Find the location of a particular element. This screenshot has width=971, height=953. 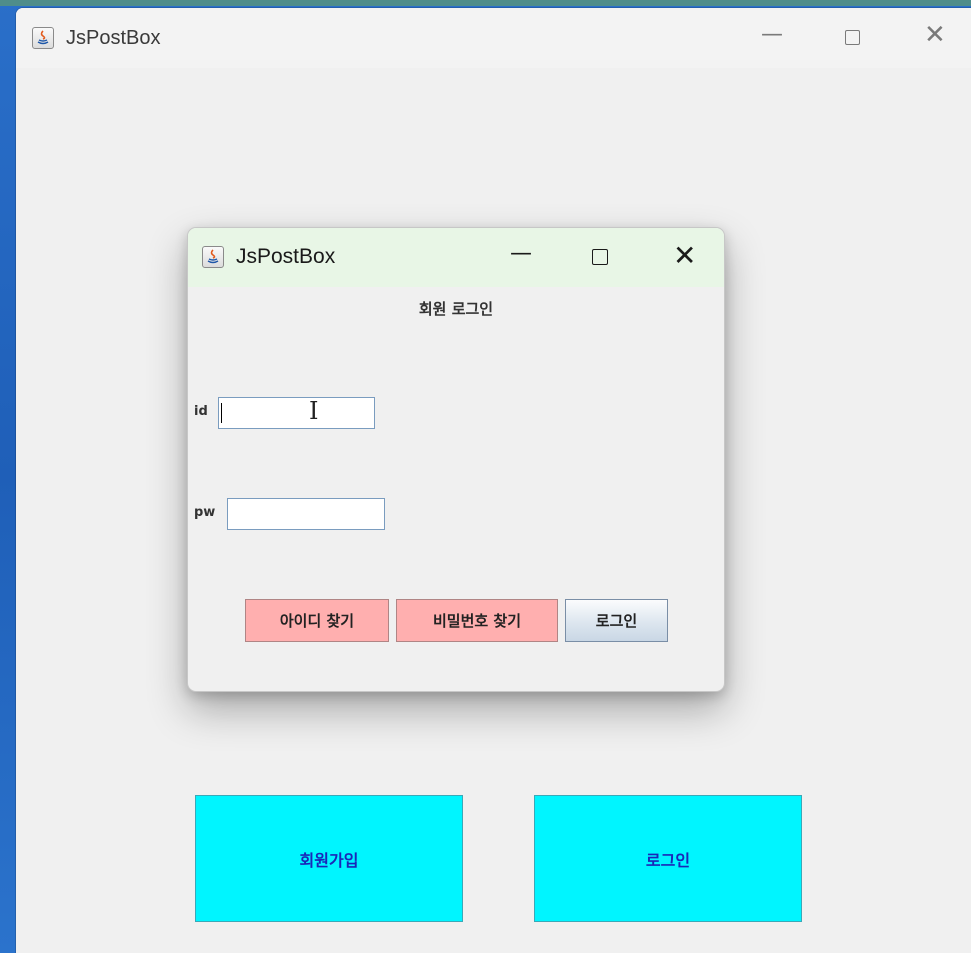

dialog-title: JsPostBox is located at coordinates (286, 256).